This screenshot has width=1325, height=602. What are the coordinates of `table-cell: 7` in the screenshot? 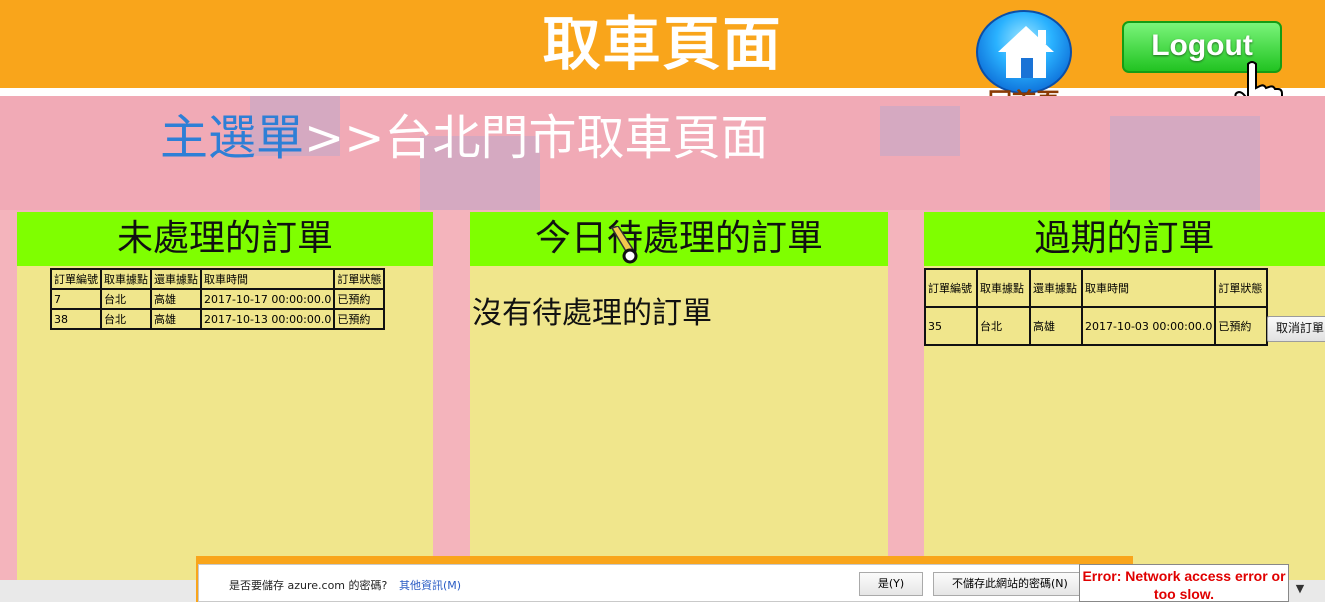 It's located at (76, 299).